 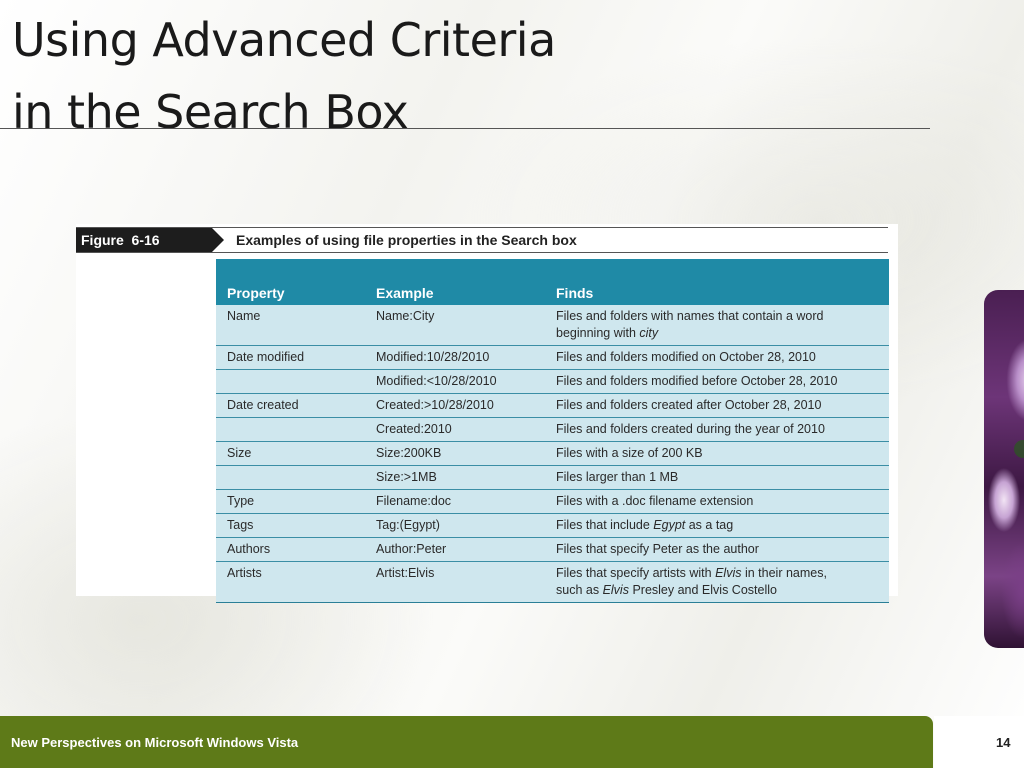 I want to click on table-header-row: Property Example Finds, so click(x=552, y=282).